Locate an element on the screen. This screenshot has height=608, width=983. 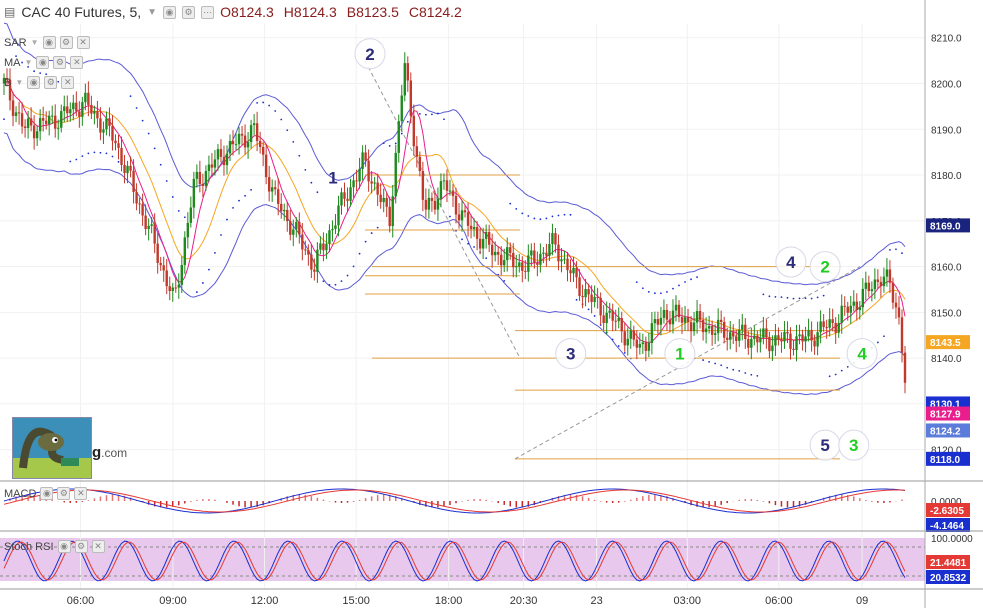
price-labels: 8169.08143.58130.18127.98124.28118.0 is located at coordinates (948, 342).